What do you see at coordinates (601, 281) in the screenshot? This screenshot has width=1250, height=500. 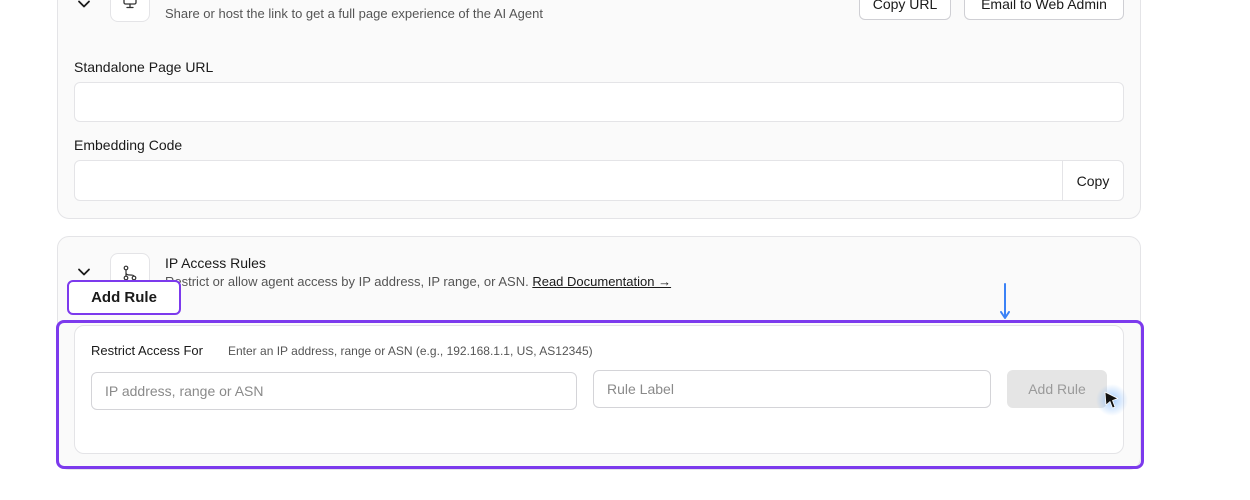 I see `read-documentation-link: Read Documentation →` at bounding box center [601, 281].